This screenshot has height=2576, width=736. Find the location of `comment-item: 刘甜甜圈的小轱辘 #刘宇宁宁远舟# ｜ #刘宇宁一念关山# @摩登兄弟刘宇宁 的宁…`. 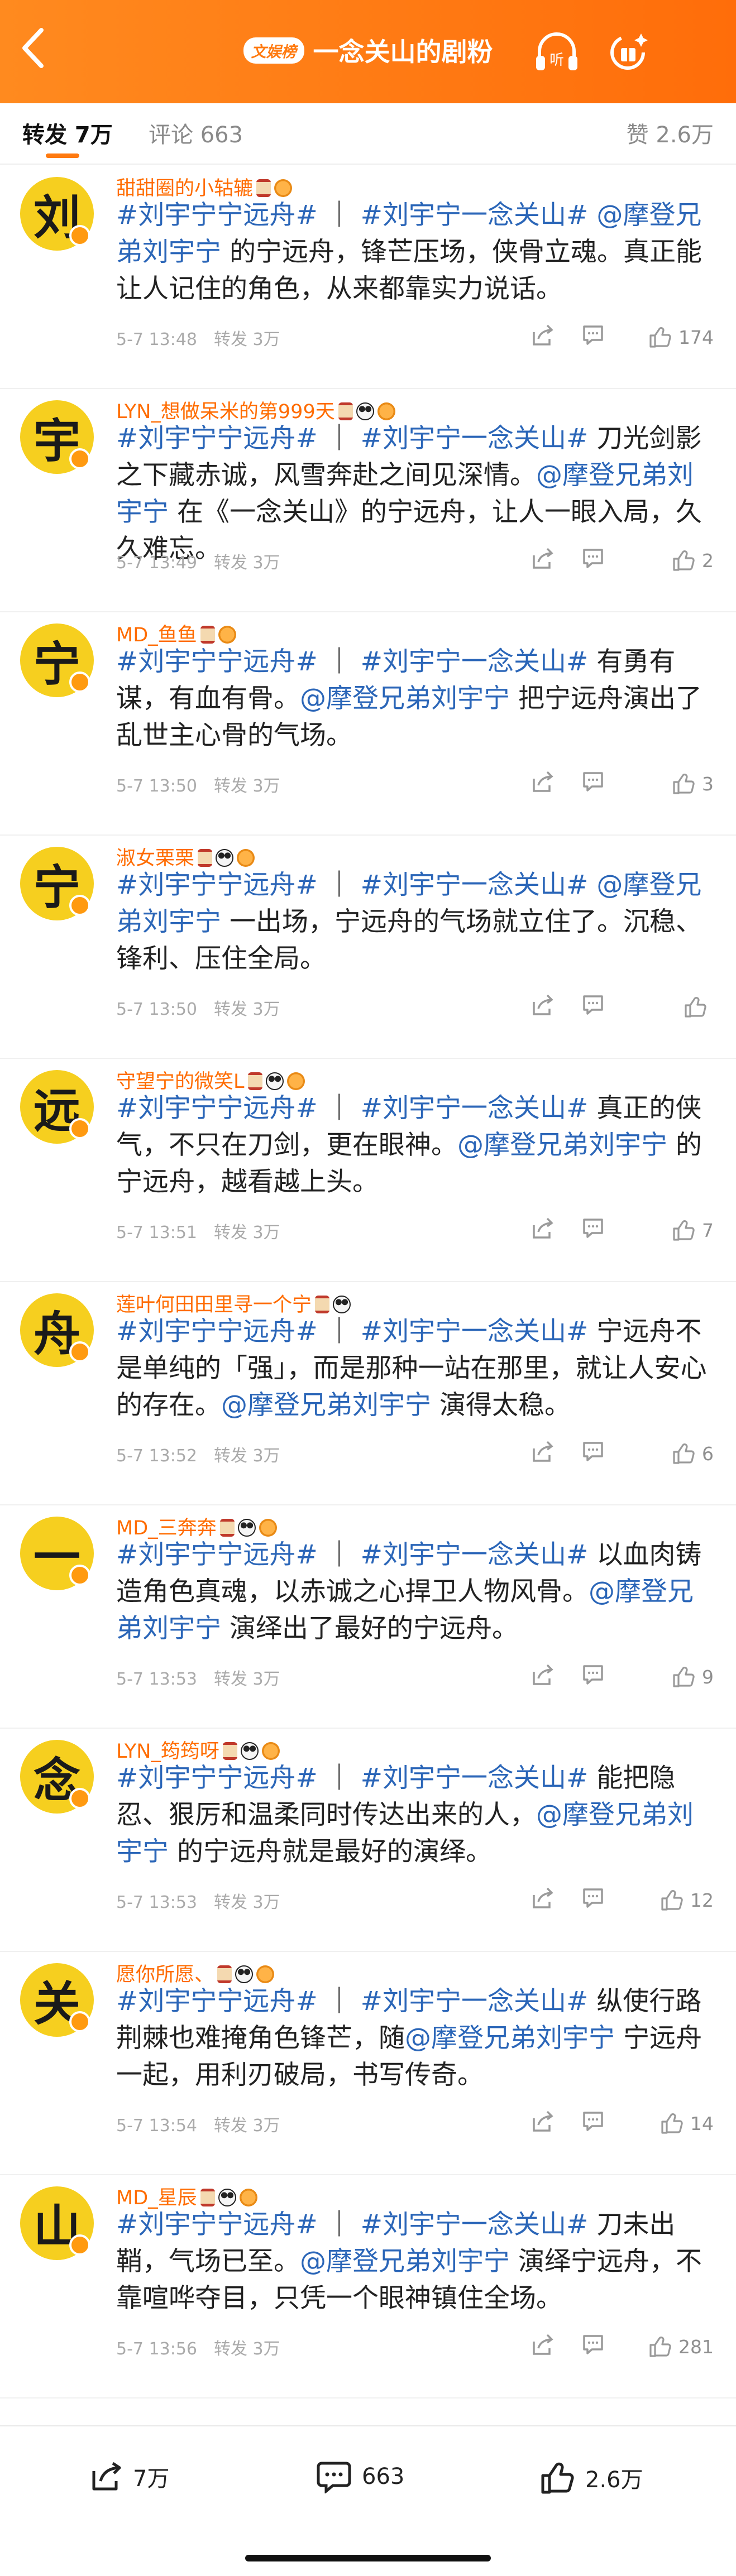

comment-item: 刘甜甜圈的小轱辘 #刘宇宁宁远舟# ｜ #刘宇宁一念关山# @摩登兄弟刘宇宁 的宁… is located at coordinates (368, 277).